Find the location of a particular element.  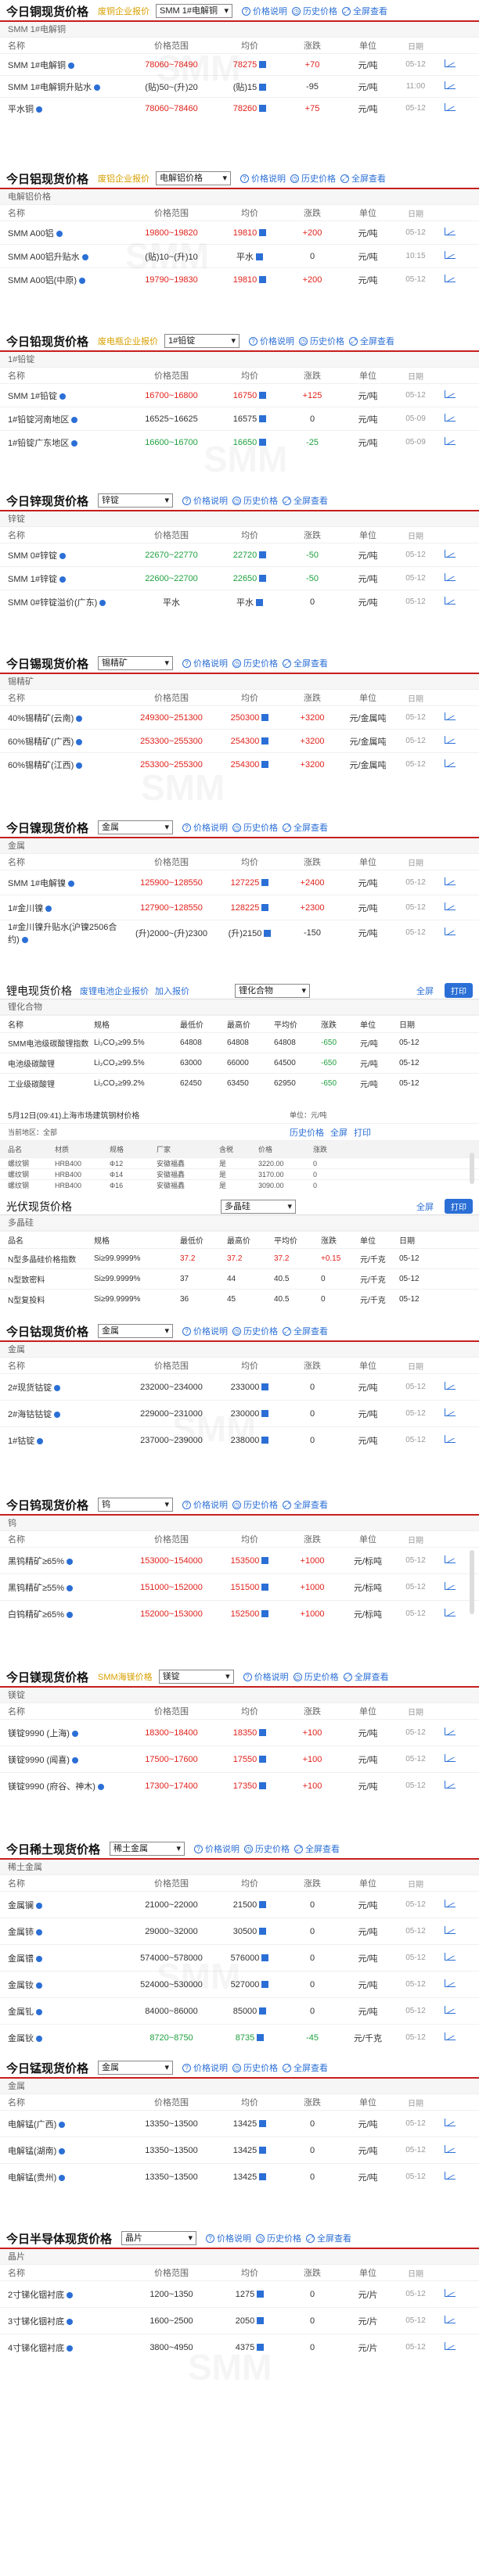

steel-tool-button: 历史价格 is located at coordinates (307, 1132).